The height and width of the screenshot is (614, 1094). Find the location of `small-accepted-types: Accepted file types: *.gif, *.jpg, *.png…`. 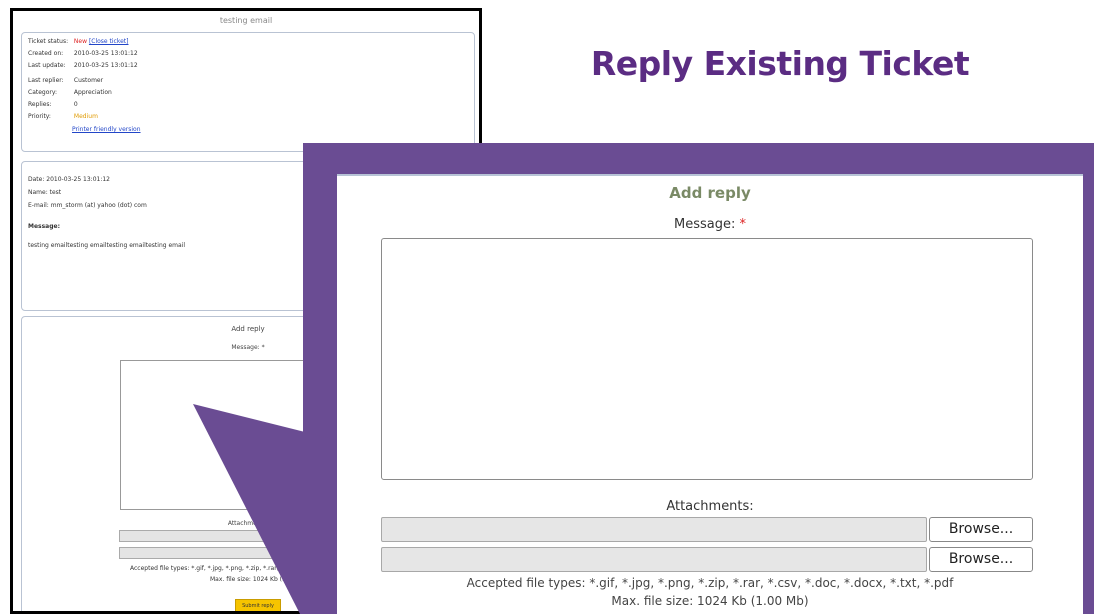

small-accepted-types: Accepted file types: *.gif, *.jpg, *.png… is located at coordinates (219, 568).